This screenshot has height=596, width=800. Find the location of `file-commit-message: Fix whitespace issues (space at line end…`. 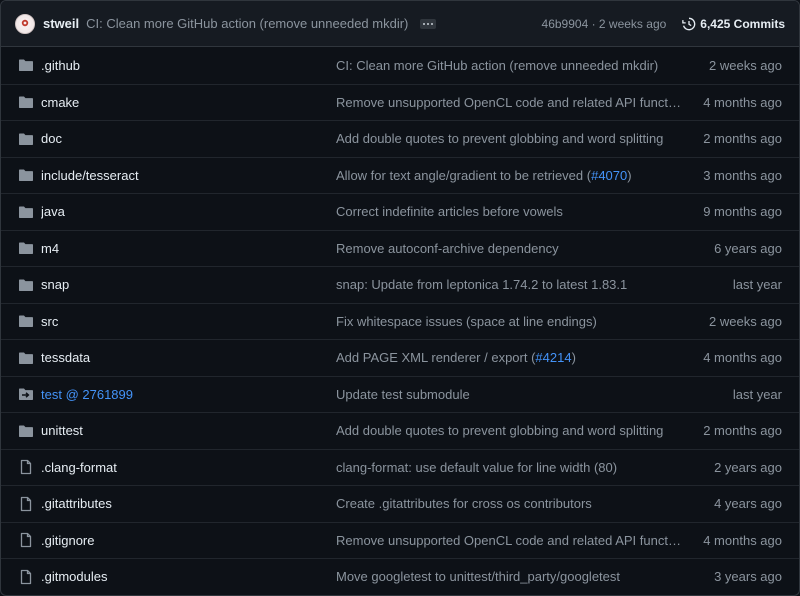

file-commit-message: Fix whitespace issues (space at line end… is located at coordinates (508, 321).